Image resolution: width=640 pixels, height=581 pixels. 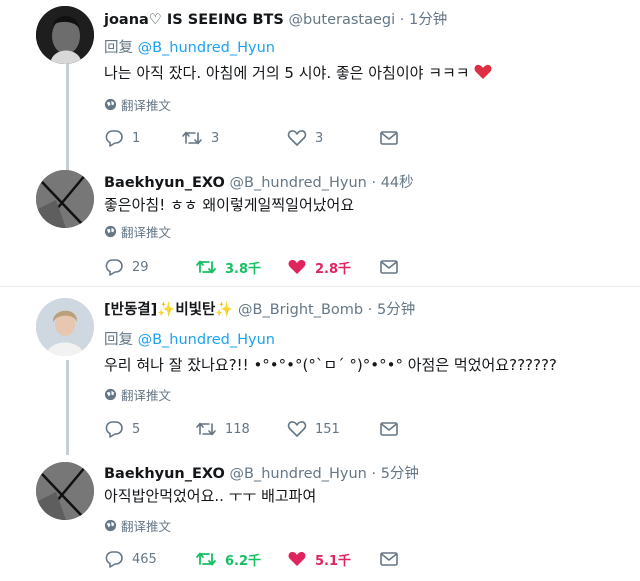 What do you see at coordinates (397, 183) in the screenshot?
I see `timestamp: 44秒` at bounding box center [397, 183].